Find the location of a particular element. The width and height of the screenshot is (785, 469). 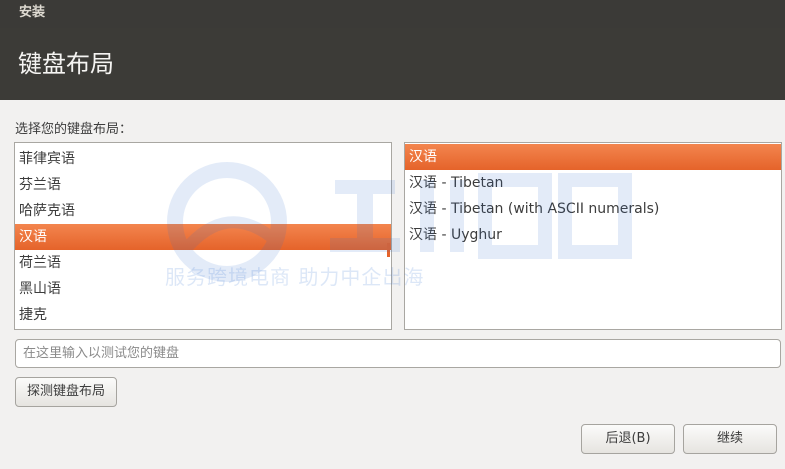

window-title: 安装 is located at coordinates (32, 12).